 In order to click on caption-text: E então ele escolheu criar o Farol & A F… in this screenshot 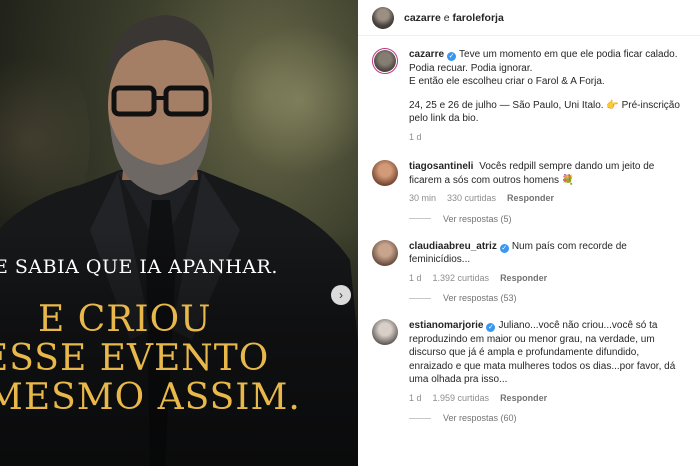, I will do `click(507, 81)`.